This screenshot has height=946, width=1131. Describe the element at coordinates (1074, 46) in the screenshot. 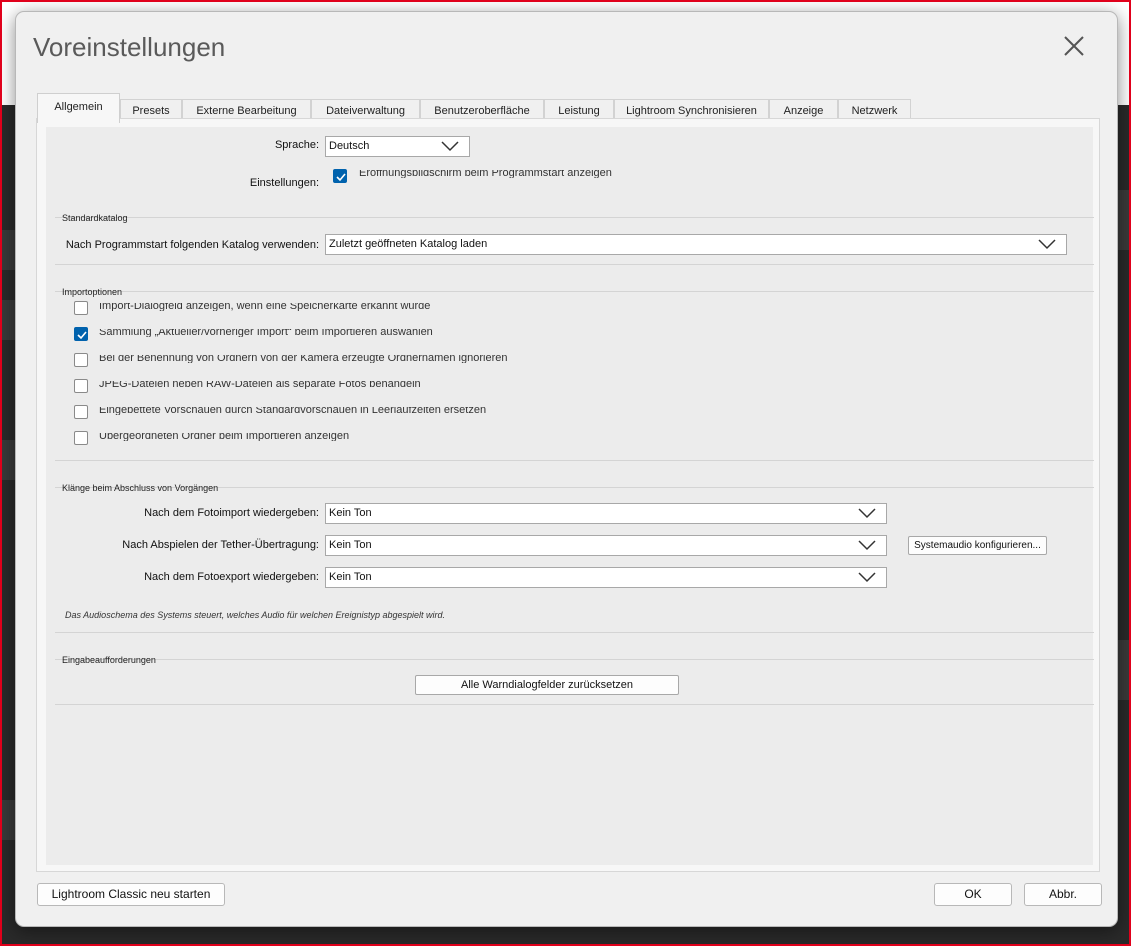

I see `close-icon` at that location.